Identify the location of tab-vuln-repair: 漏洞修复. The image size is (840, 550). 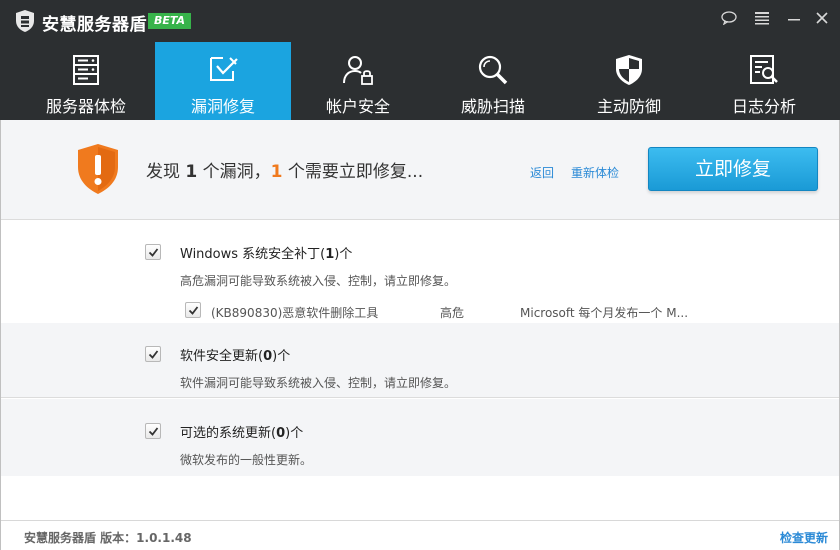
(223, 81).